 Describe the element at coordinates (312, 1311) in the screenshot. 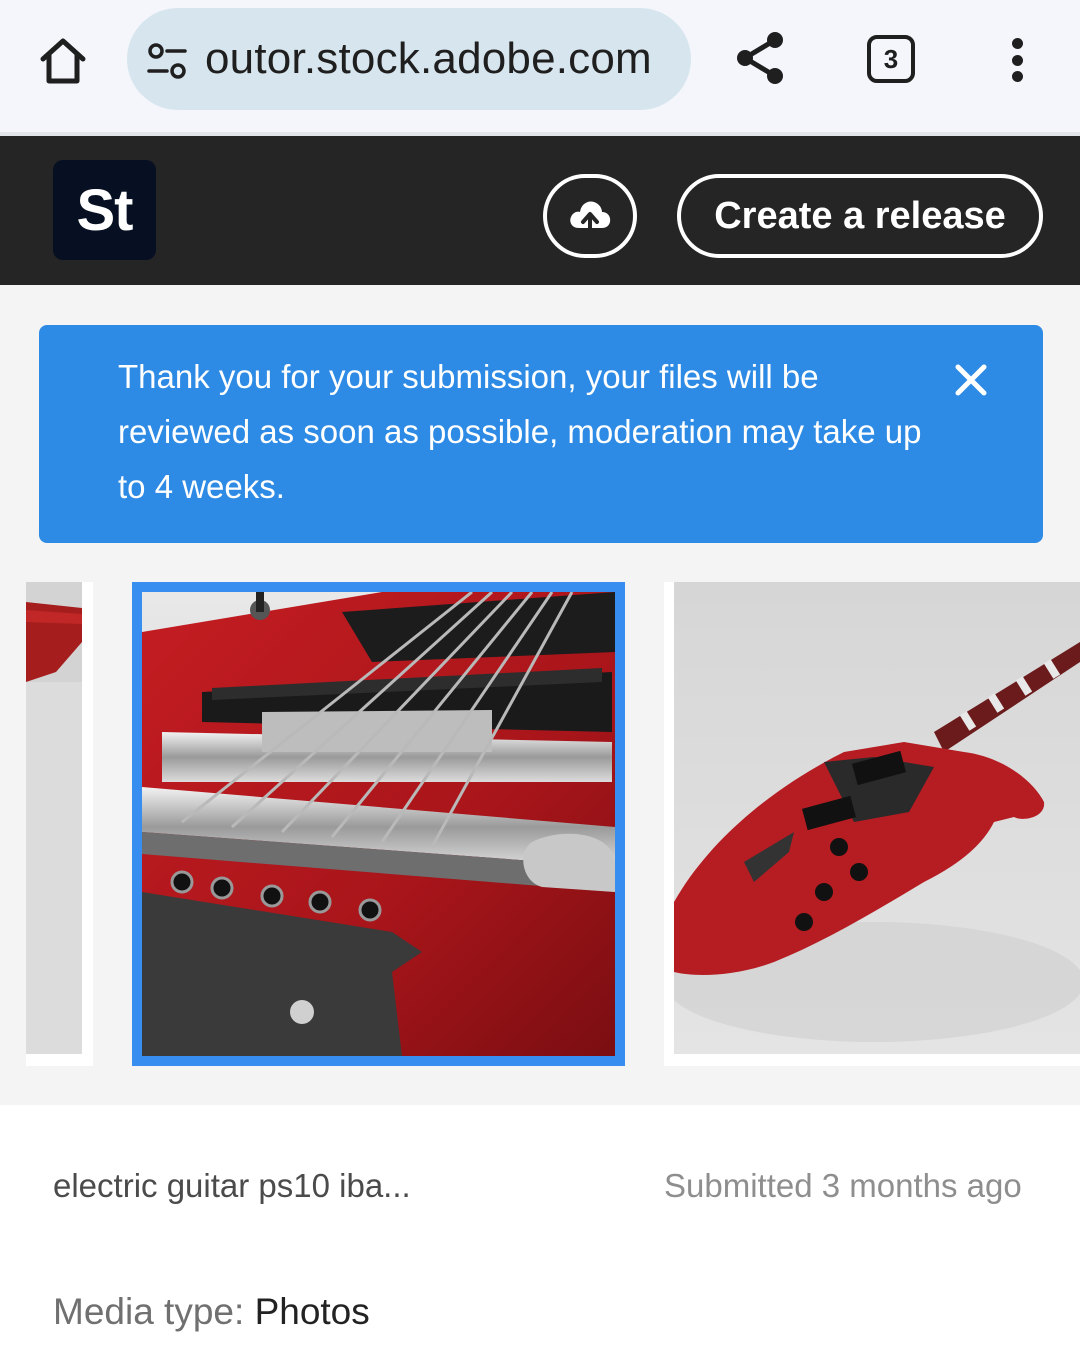

I see `media-type-value: Photos` at that location.